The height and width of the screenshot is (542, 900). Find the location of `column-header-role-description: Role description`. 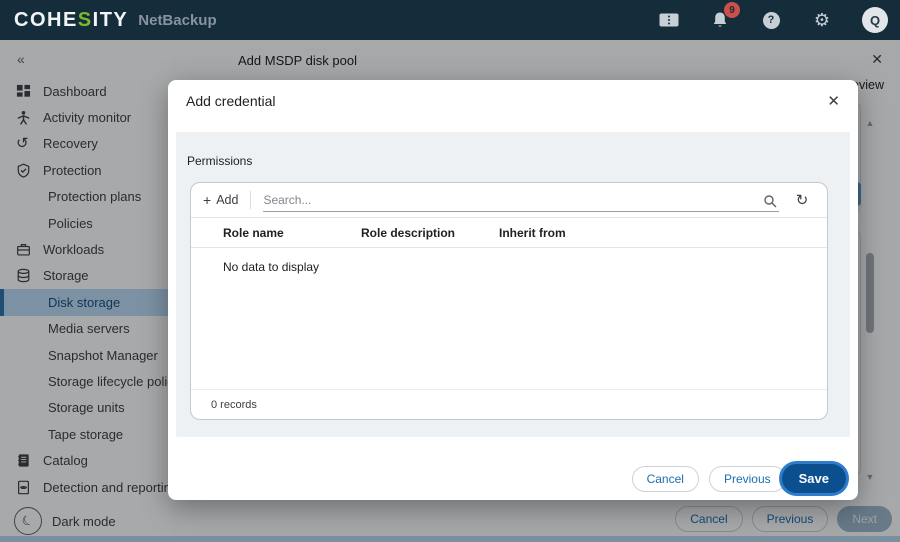

column-header-role-description: Role description is located at coordinates (408, 232).